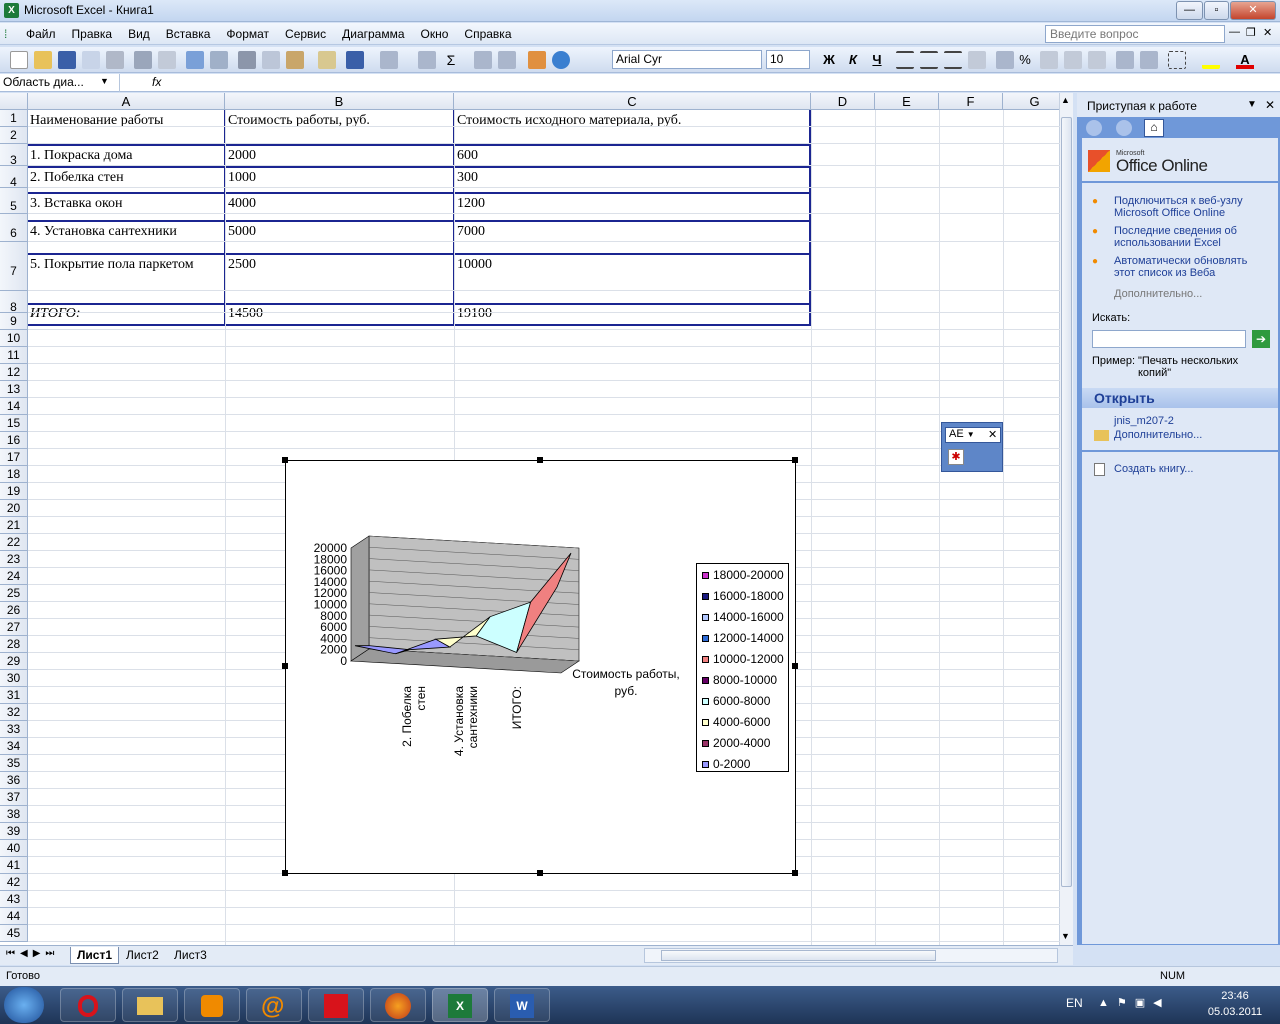 The width and height of the screenshot is (1280, 1024). Describe the element at coordinates (1245, 60) in the screenshot. I see `font-color-icon: A` at that location.